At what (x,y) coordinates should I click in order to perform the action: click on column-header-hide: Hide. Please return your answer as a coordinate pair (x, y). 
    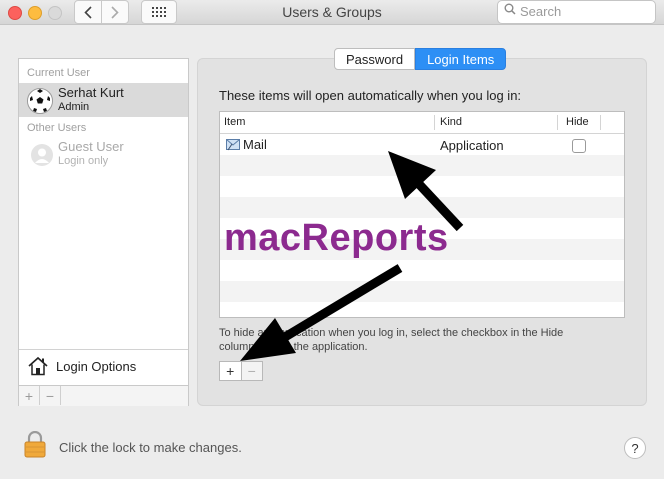
    Looking at the image, I should click on (577, 122).